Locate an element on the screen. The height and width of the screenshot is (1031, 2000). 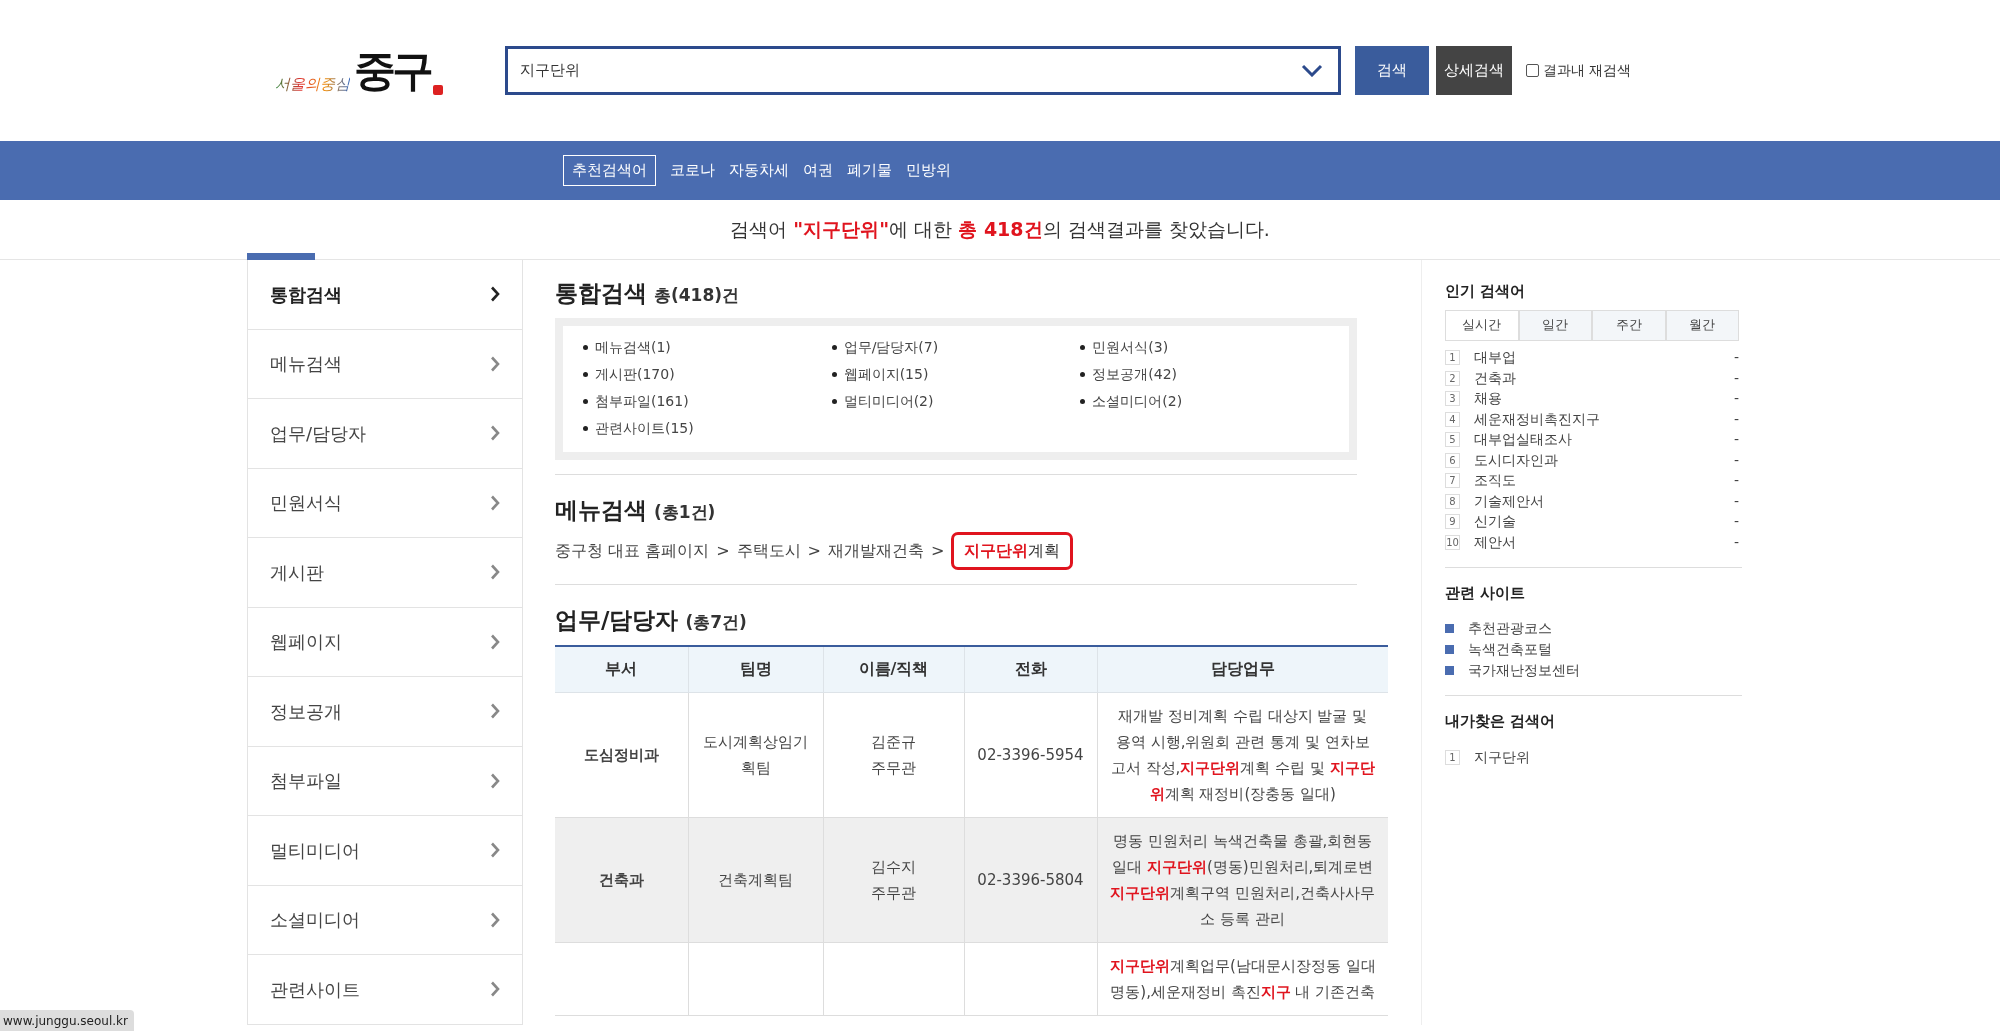
keyword-link: 조직도 is located at coordinates (1604, 481).